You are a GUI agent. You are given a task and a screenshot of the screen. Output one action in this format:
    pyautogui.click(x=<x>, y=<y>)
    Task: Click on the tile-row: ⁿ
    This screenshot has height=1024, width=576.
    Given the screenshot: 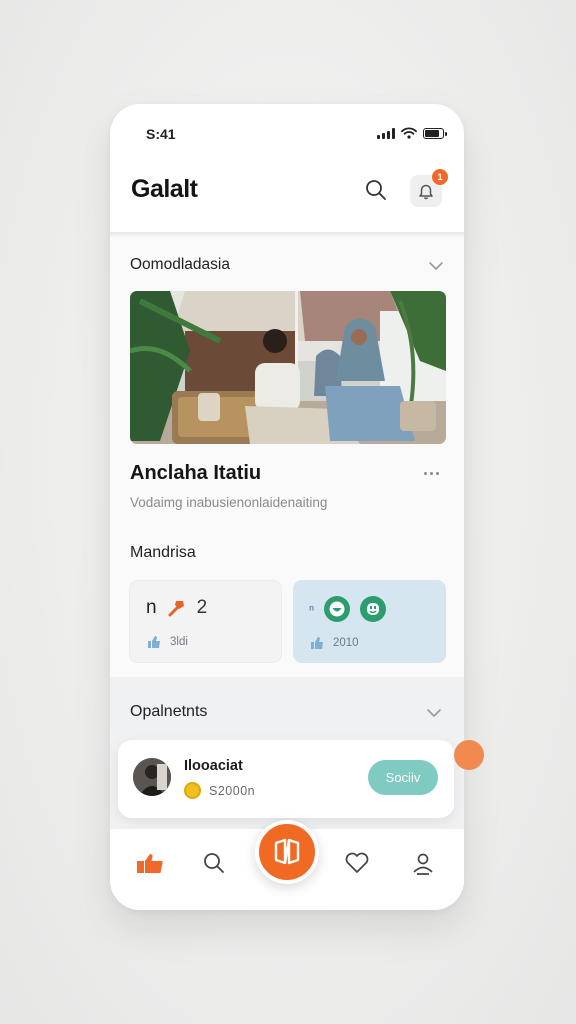 What is the action you would take?
    pyautogui.click(x=348, y=609)
    